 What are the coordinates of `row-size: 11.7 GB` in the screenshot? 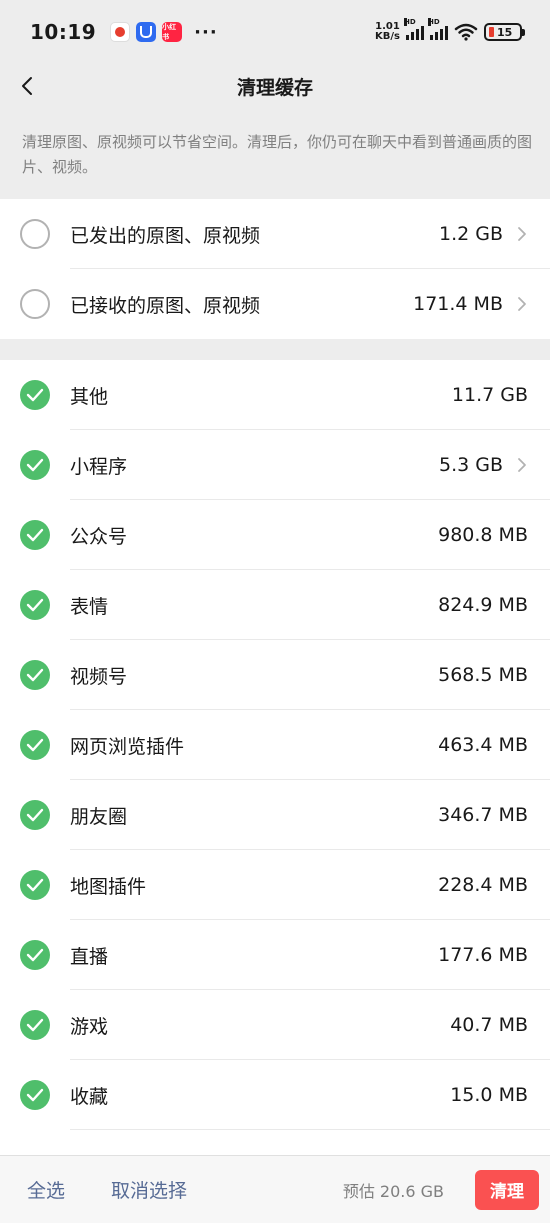 It's located at (489, 395).